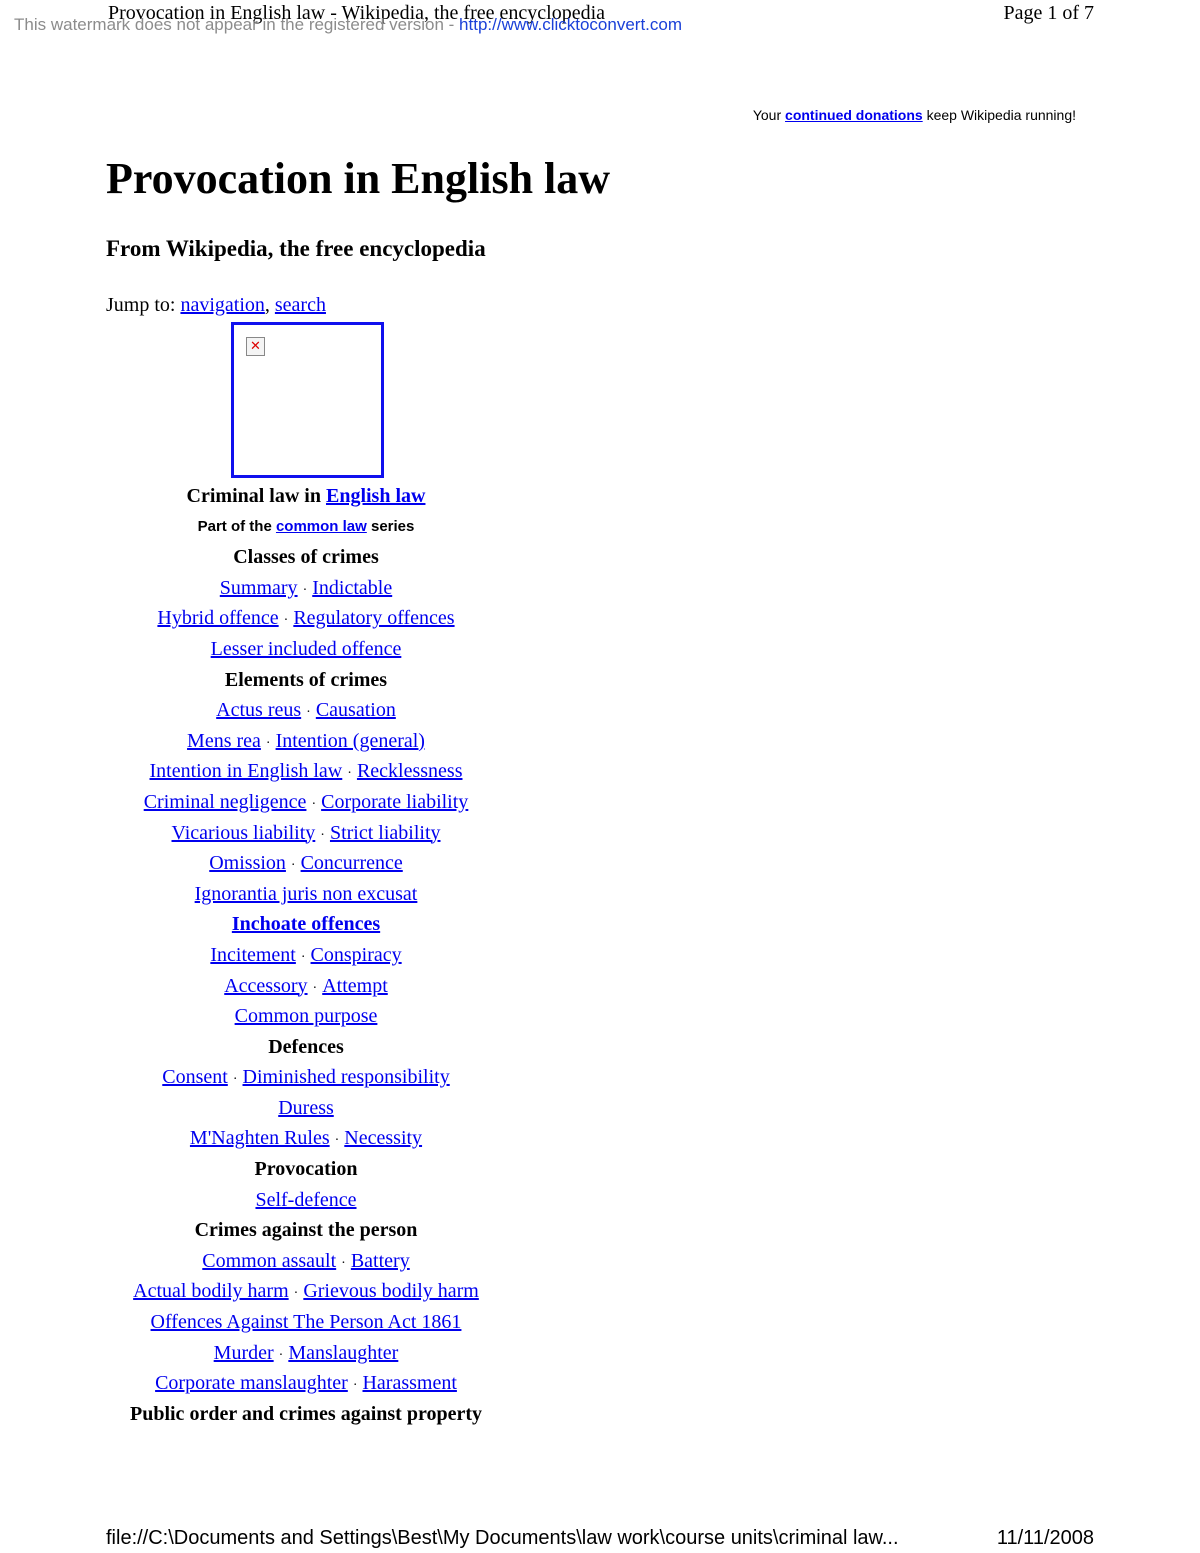  Describe the element at coordinates (1045, 1538) in the screenshot. I see `print-footer-date: 11/11/2008` at that location.